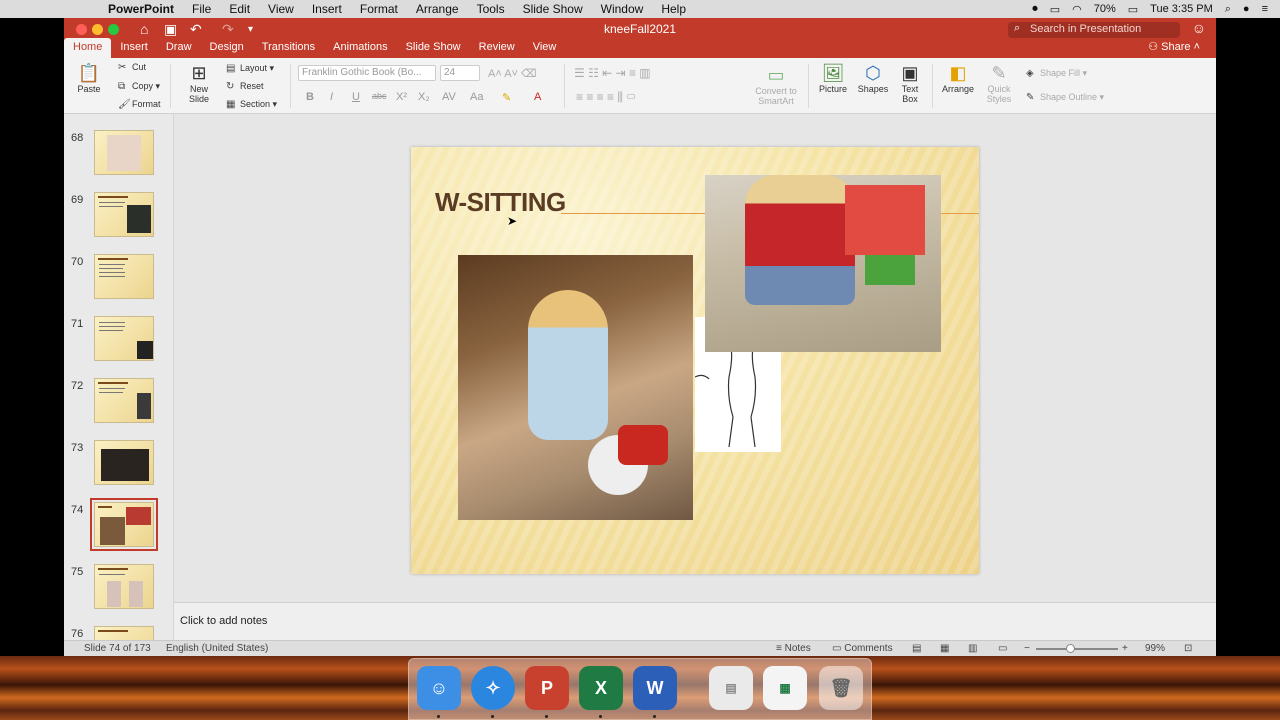 The height and width of the screenshot is (720, 1280). What do you see at coordinates (776, 85) in the screenshot?
I see `convert-smartart-button: ▭ Convert to SmartArt` at bounding box center [776, 85].